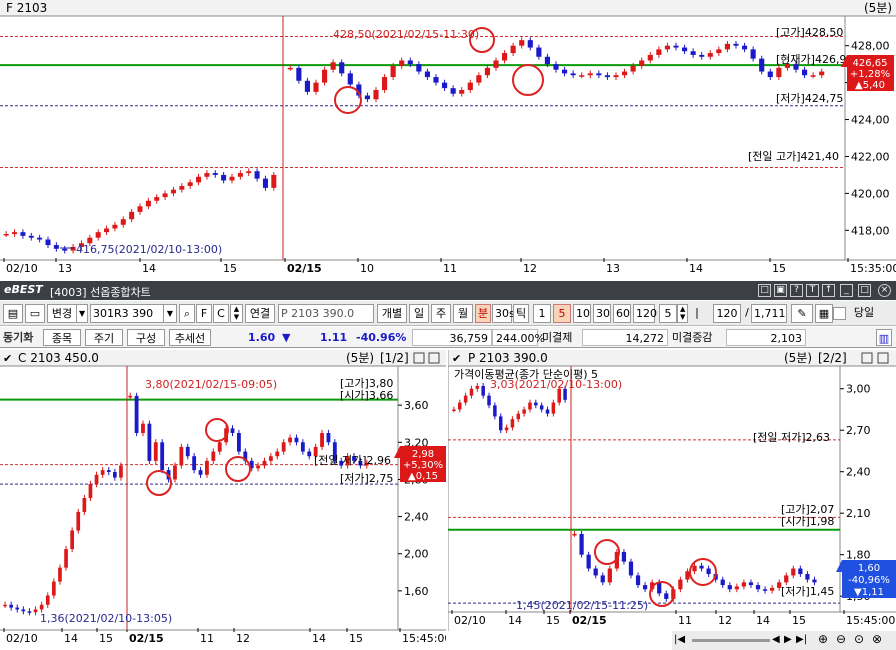 The height and width of the screenshot is (650, 896). Describe the element at coordinates (13, 313) in the screenshot. I see `open-icon: ▤` at that location.